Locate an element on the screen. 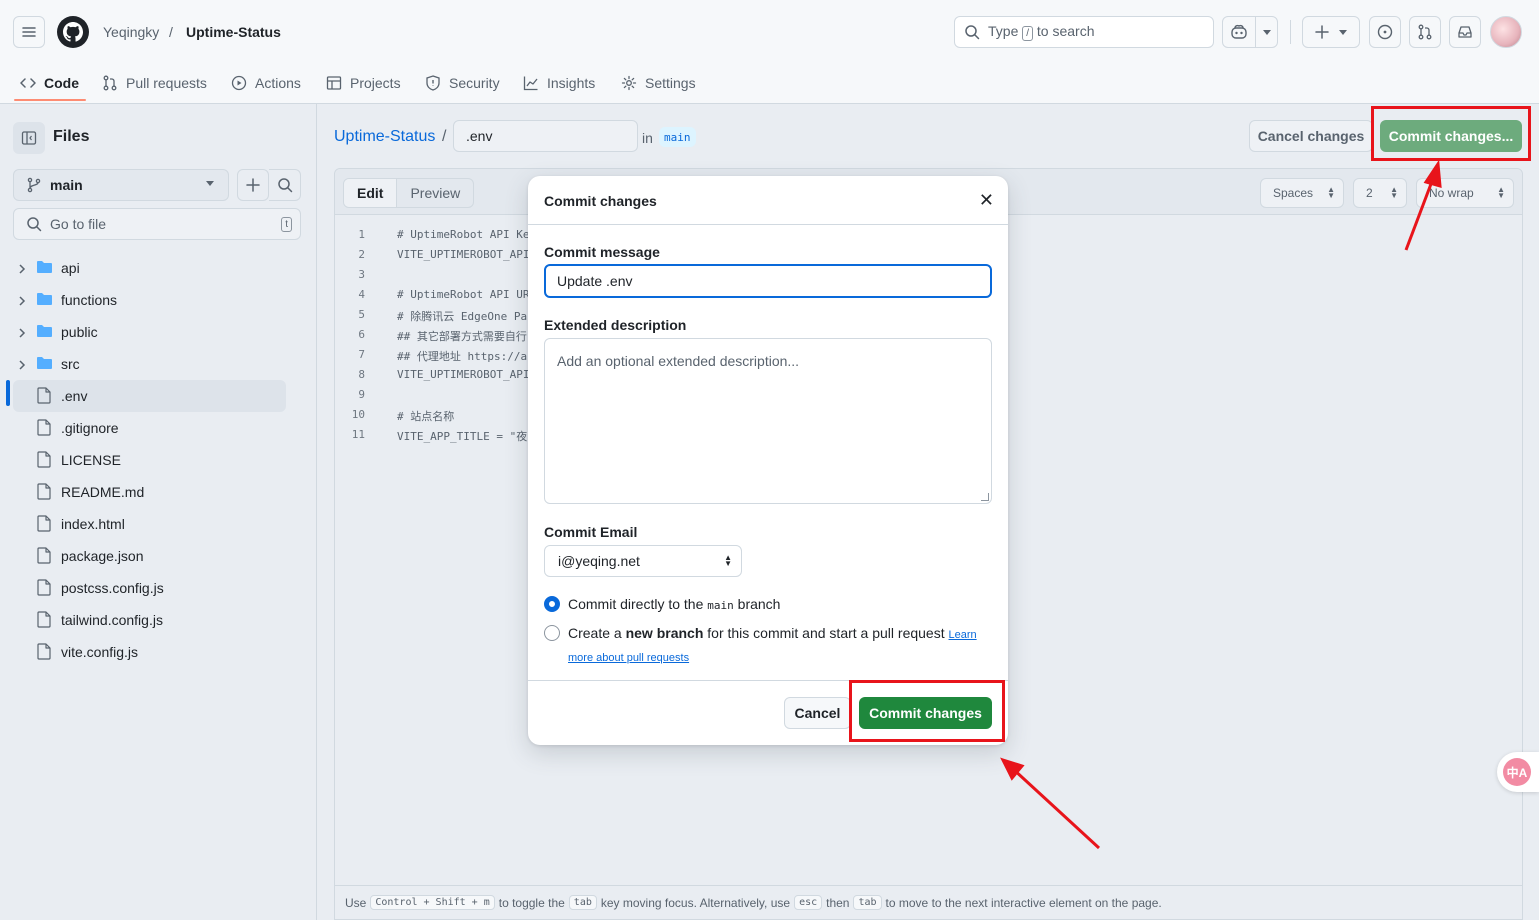  go-to-file-shortcut: t is located at coordinates (286, 224).